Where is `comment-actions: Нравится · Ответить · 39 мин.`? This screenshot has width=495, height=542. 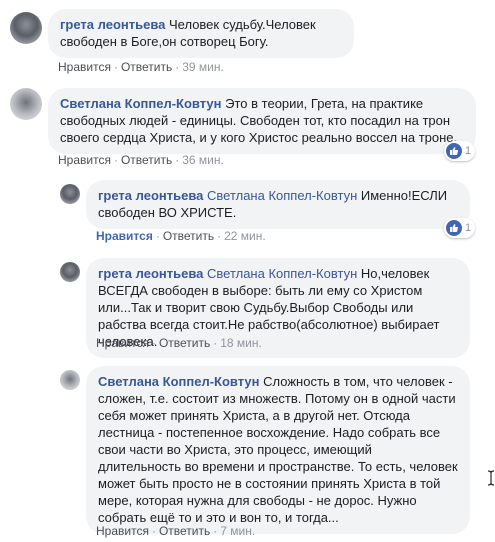 comment-actions: Нравится · Ответить · 39 мин. is located at coordinates (141, 67).